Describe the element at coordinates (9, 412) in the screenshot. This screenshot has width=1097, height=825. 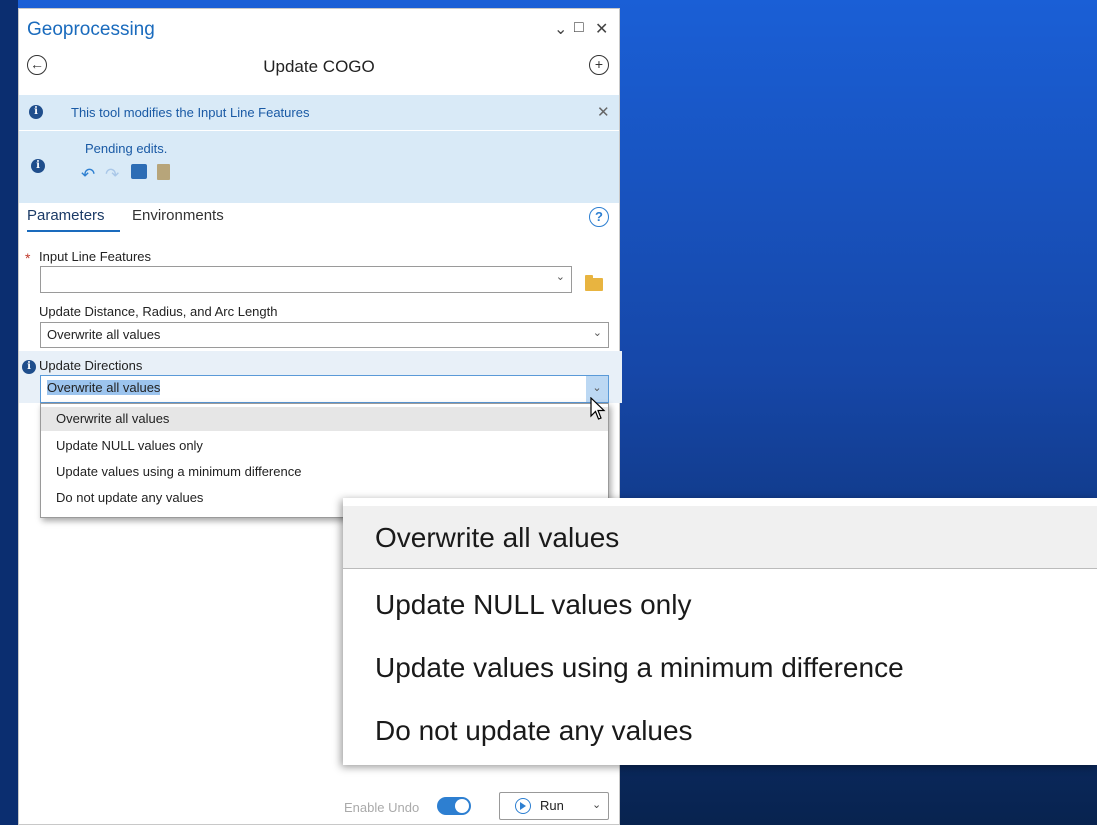
I see `background-map-strip` at that location.